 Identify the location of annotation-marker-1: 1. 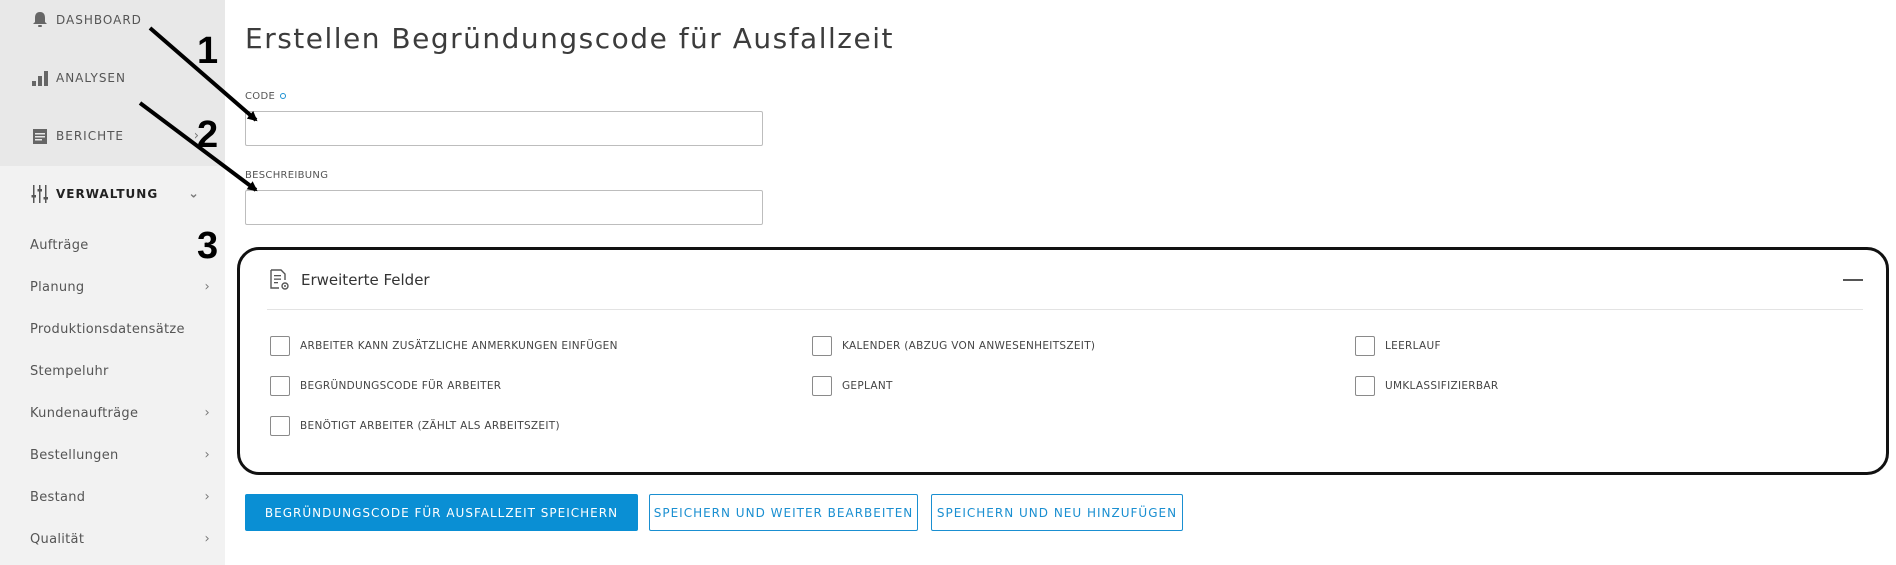
(208, 51).